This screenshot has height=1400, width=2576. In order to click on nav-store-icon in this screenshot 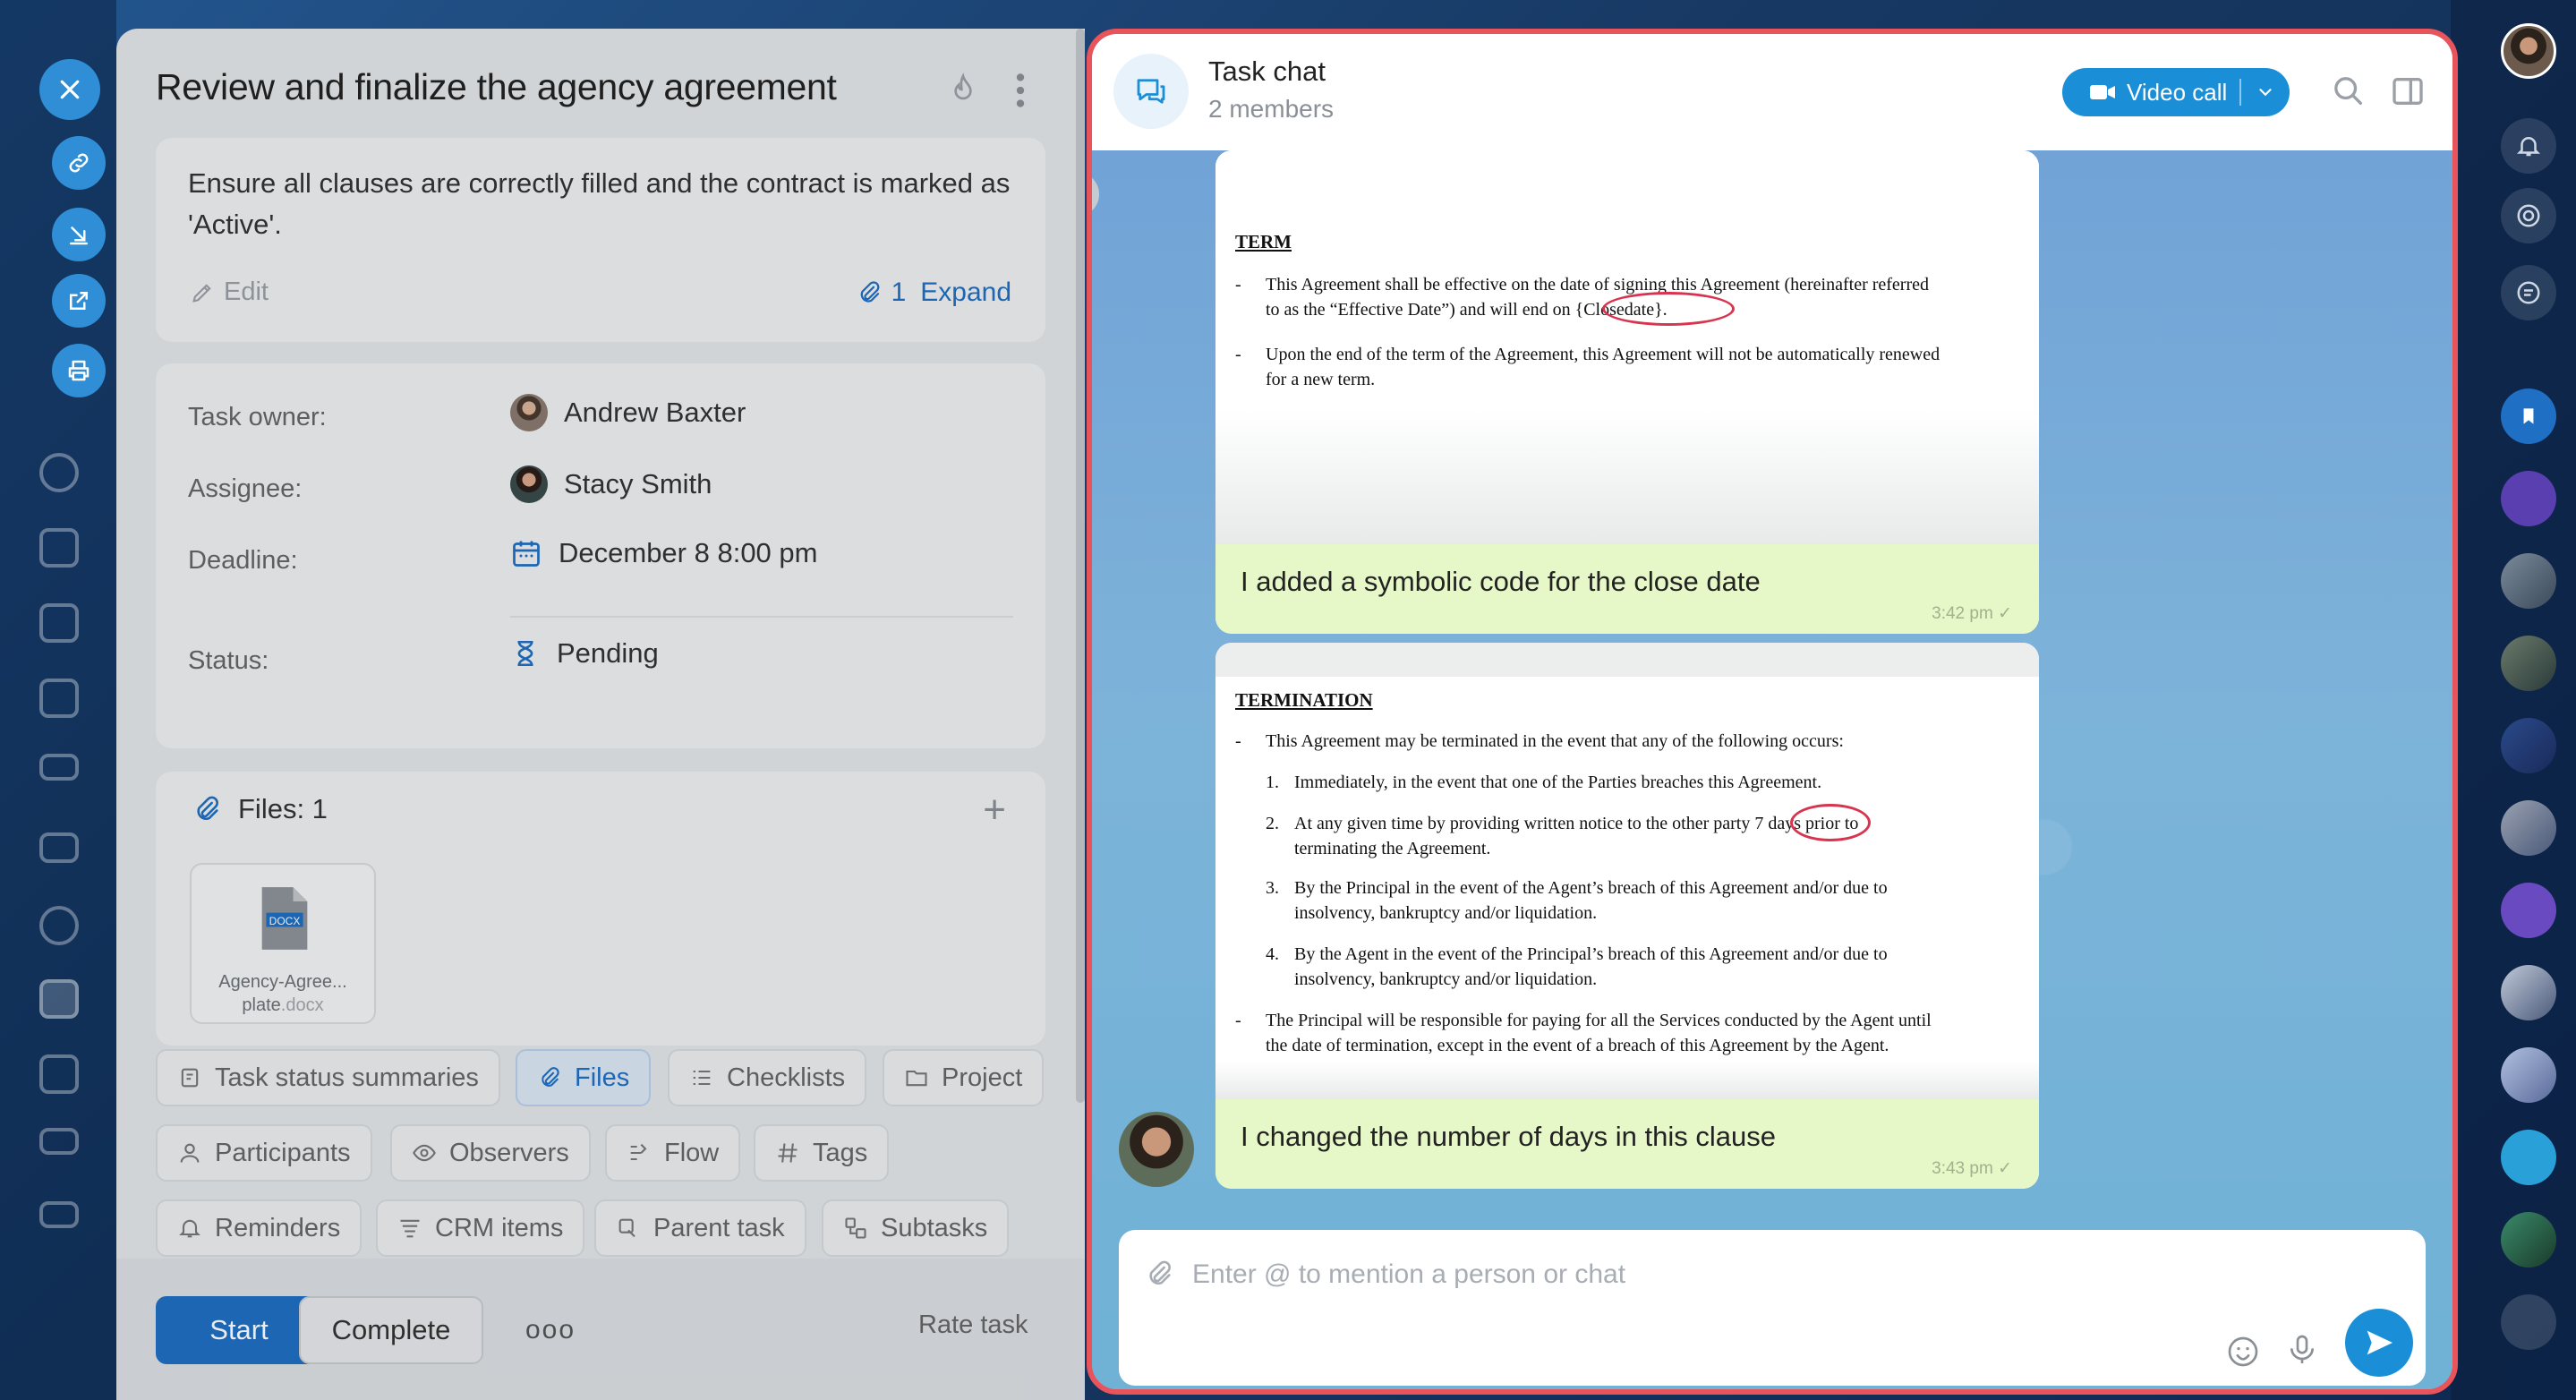, I will do `click(59, 1214)`.